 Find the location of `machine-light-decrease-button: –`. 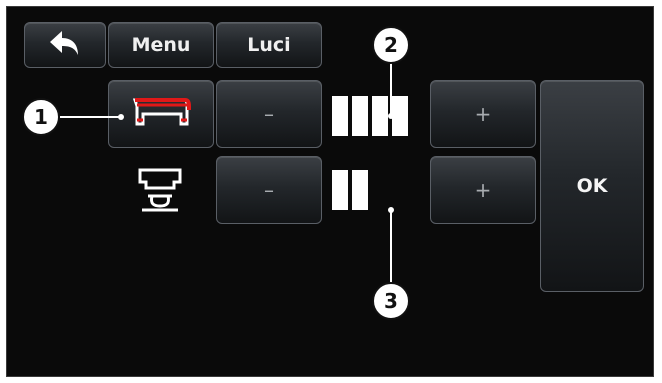

machine-light-decrease-button: – is located at coordinates (269, 114).